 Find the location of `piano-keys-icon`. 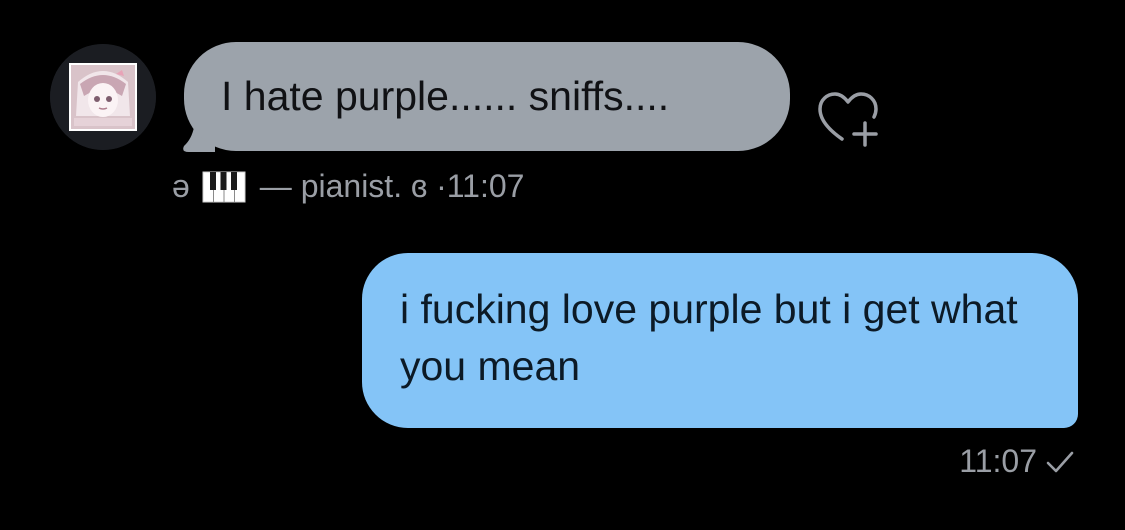

piano-keys-icon is located at coordinates (224, 187).